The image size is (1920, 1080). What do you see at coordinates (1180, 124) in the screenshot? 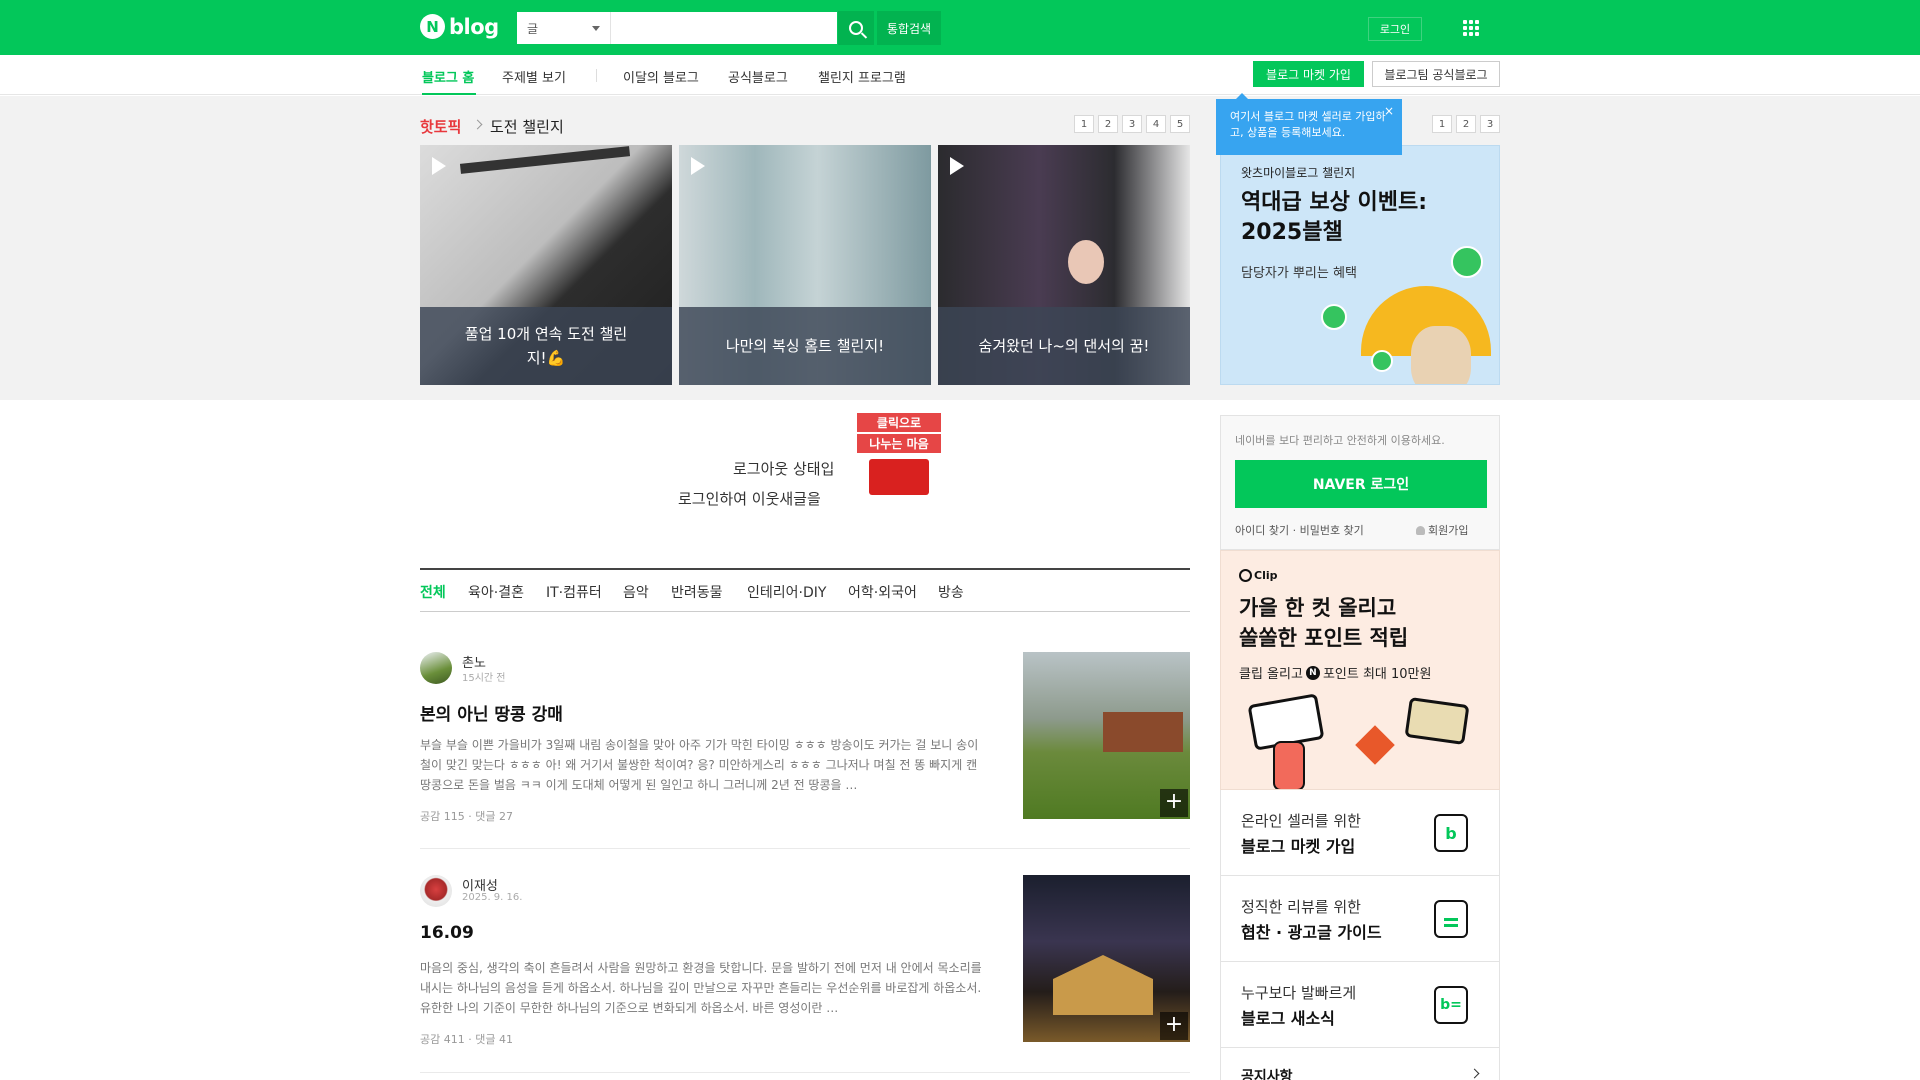
I see `pager-page-5: 5` at bounding box center [1180, 124].